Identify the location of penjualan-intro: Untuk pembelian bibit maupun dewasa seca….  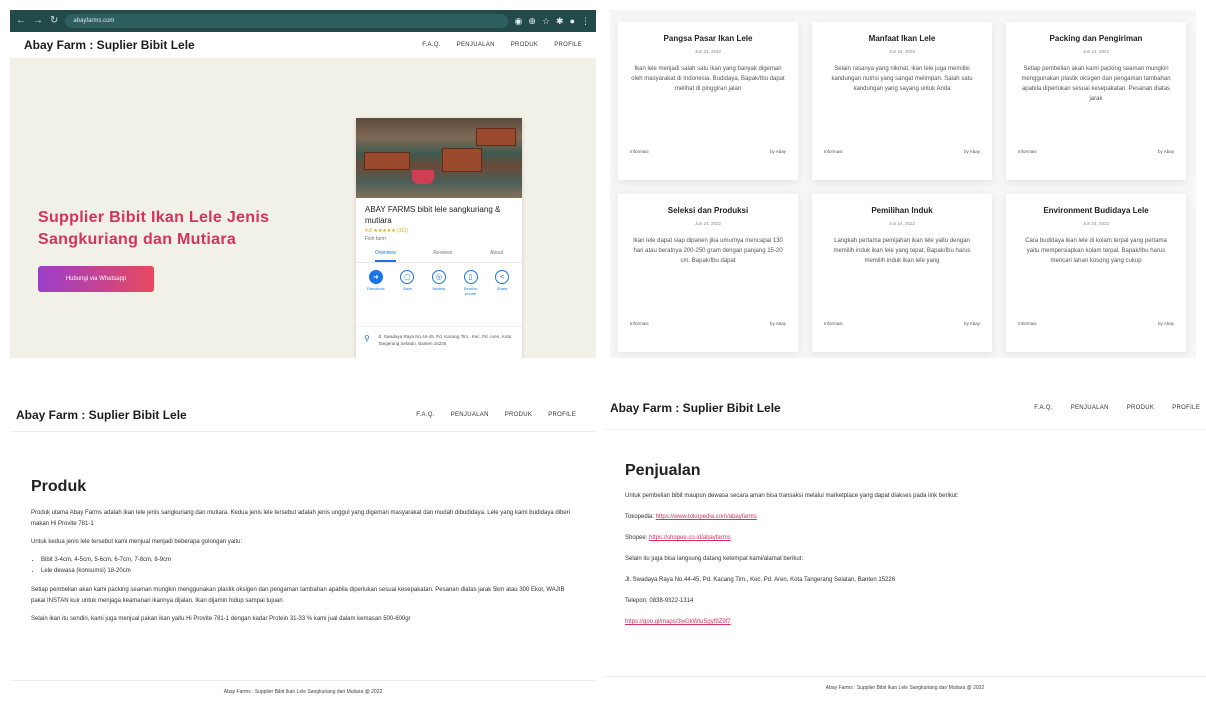
(792, 496).